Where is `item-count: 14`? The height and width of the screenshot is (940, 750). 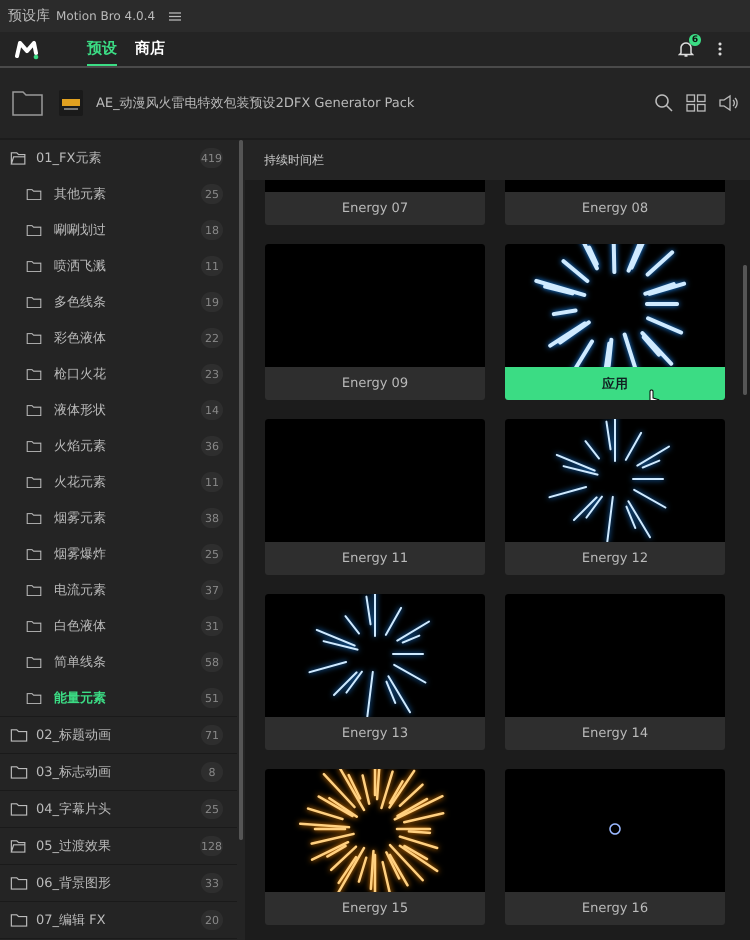 item-count: 14 is located at coordinates (212, 410).